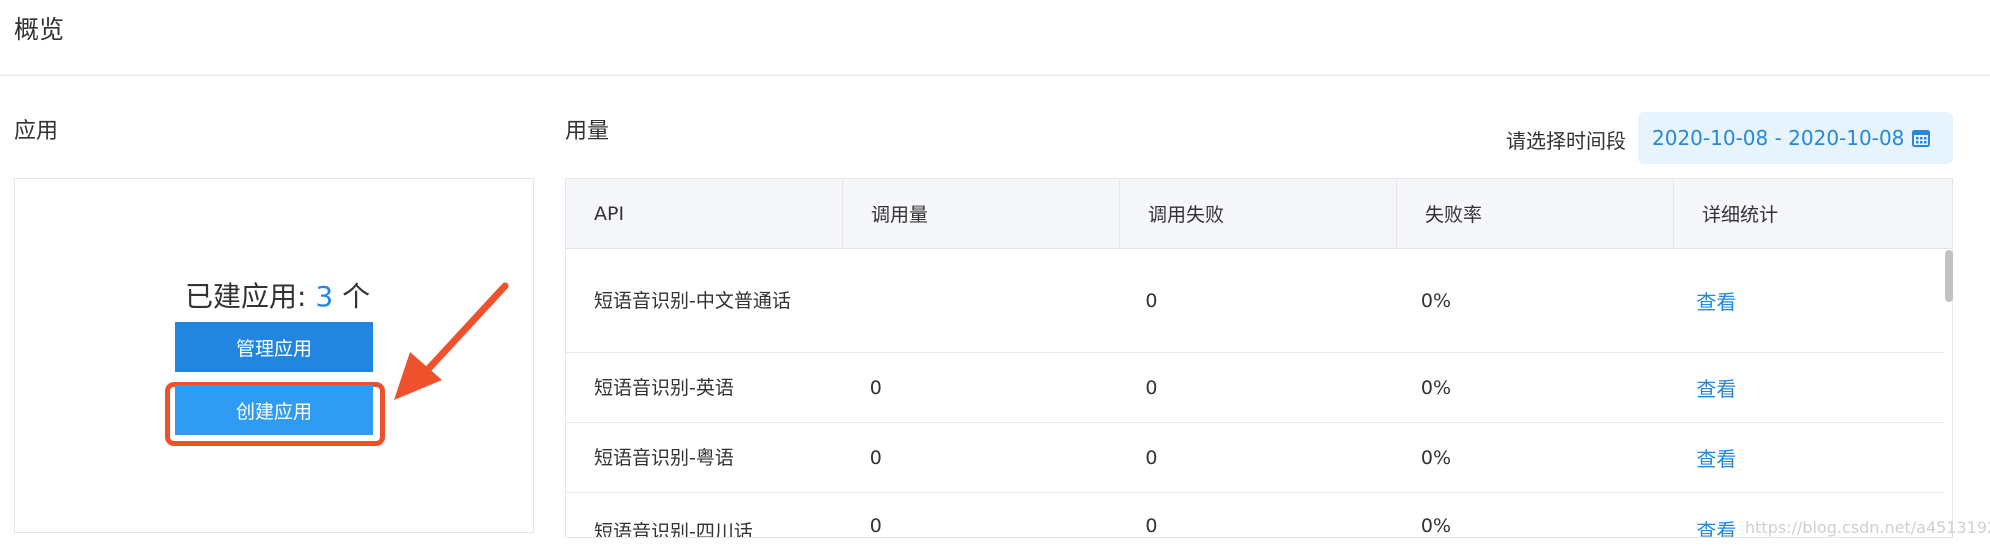 Image resolution: width=1990 pixels, height=548 pixels. Describe the element at coordinates (673, 529) in the screenshot. I see `api-name-cell: 短语音识别-四川话` at that location.